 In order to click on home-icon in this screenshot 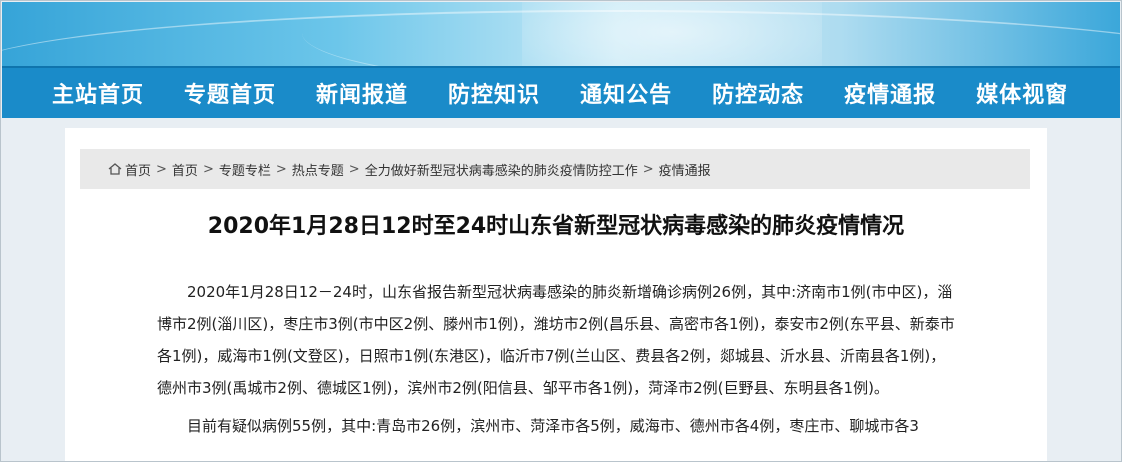, I will do `click(115, 169)`.